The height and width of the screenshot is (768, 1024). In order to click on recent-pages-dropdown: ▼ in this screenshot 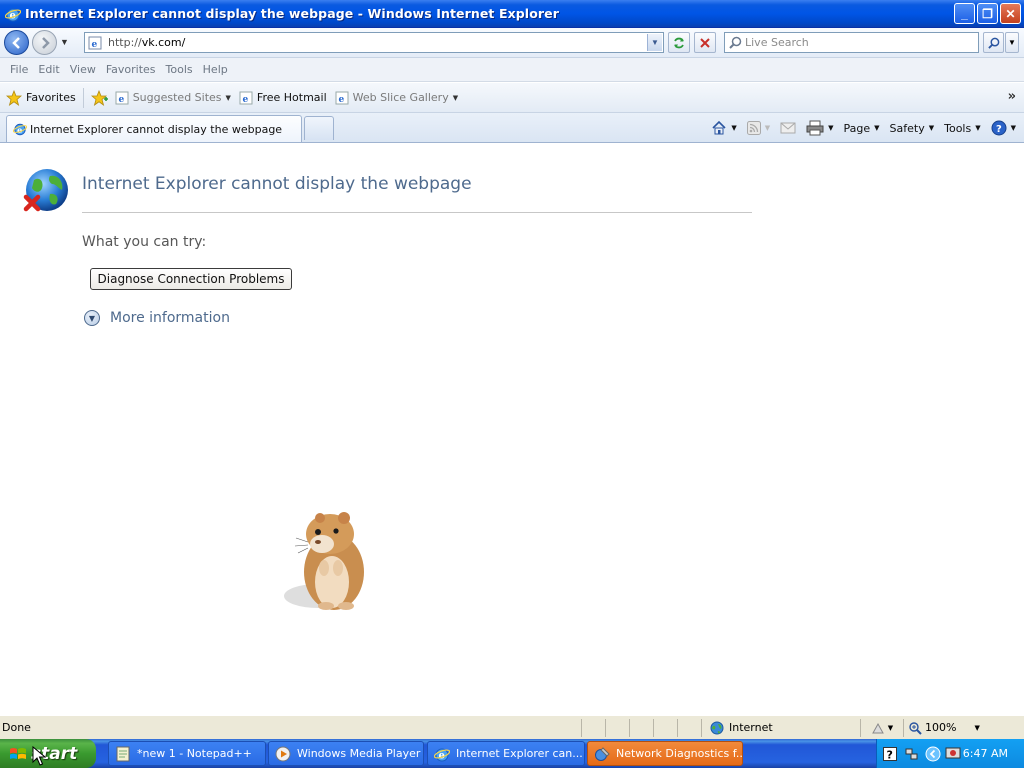, I will do `click(66, 43)`.